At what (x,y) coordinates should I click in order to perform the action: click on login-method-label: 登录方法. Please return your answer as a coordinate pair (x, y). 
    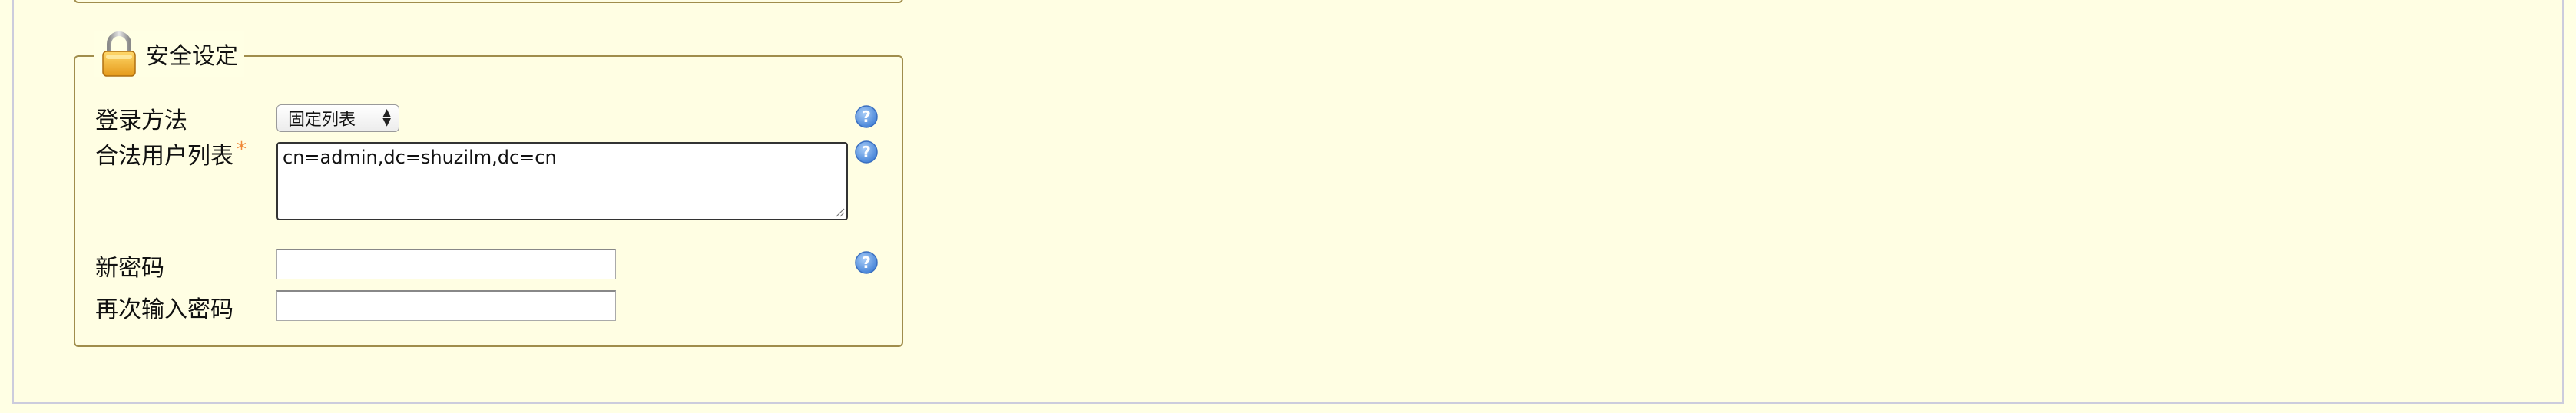
    Looking at the image, I should click on (141, 121).